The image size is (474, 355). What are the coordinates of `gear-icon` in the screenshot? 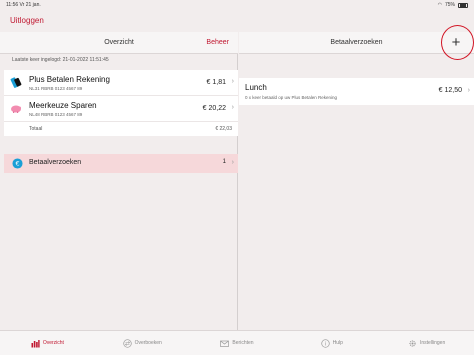 It's located at (412, 343).